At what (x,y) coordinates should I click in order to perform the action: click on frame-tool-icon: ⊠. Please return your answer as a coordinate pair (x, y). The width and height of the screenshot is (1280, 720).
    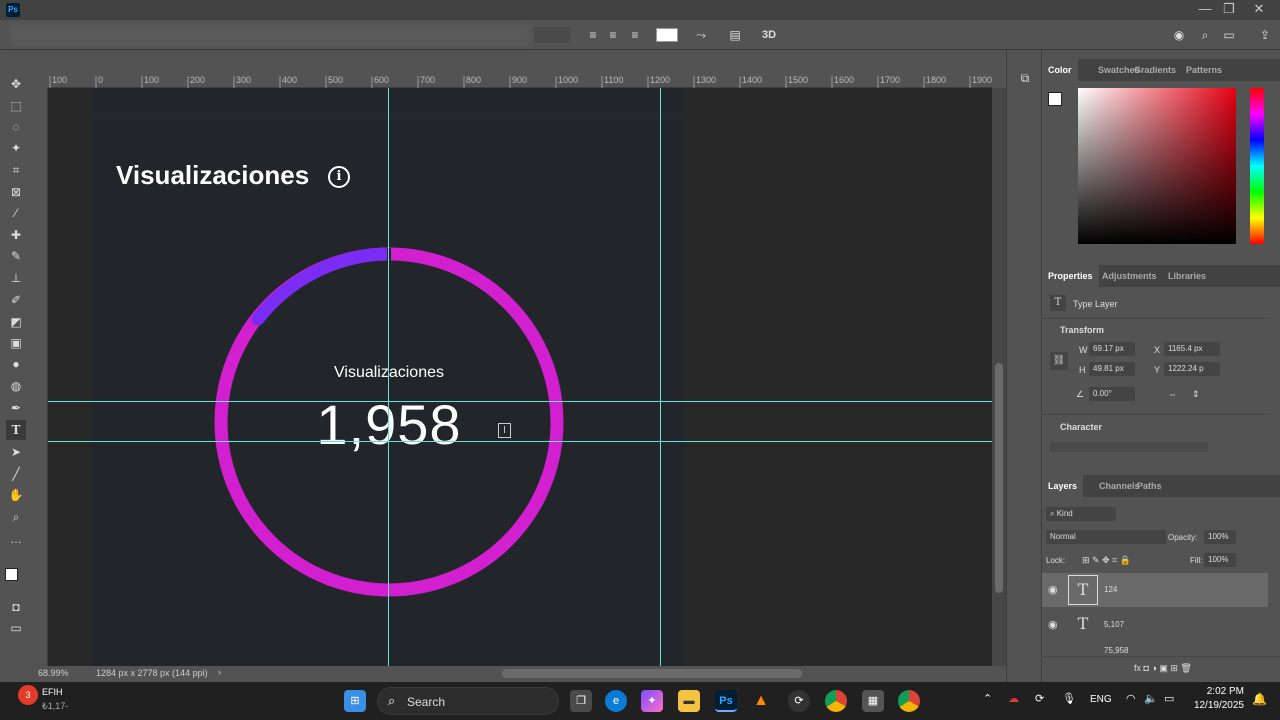
    Looking at the image, I should click on (16, 192).